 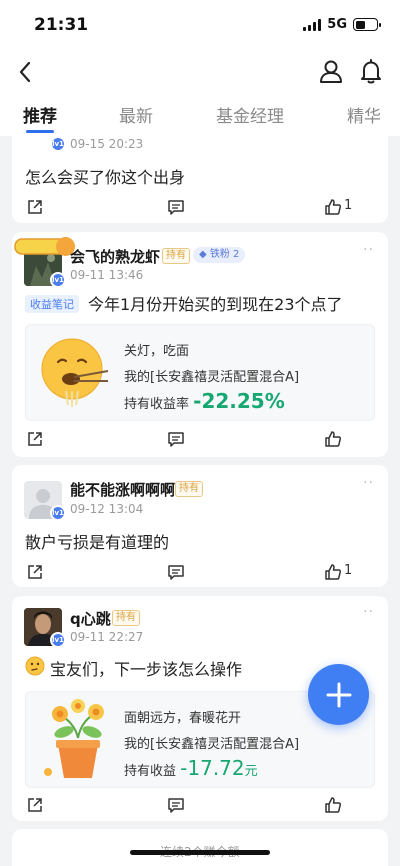 What do you see at coordinates (136, 114) in the screenshot?
I see `tab-latest: 最新` at bounding box center [136, 114].